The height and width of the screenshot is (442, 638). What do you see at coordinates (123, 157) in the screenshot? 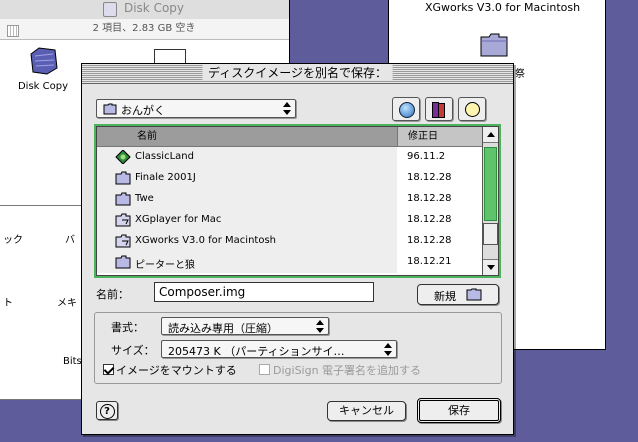
I see `app-icon` at bounding box center [123, 157].